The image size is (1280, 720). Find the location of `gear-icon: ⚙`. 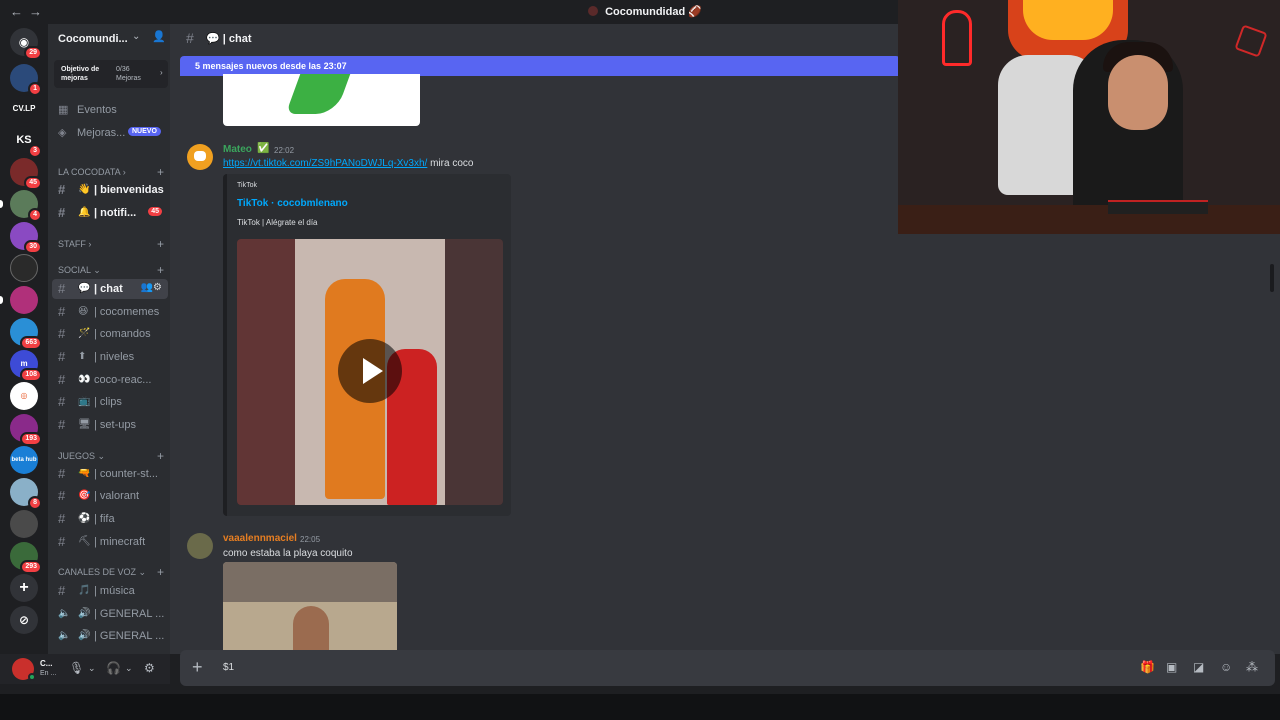

gear-icon: ⚙ is located at coordinates (149, 668).